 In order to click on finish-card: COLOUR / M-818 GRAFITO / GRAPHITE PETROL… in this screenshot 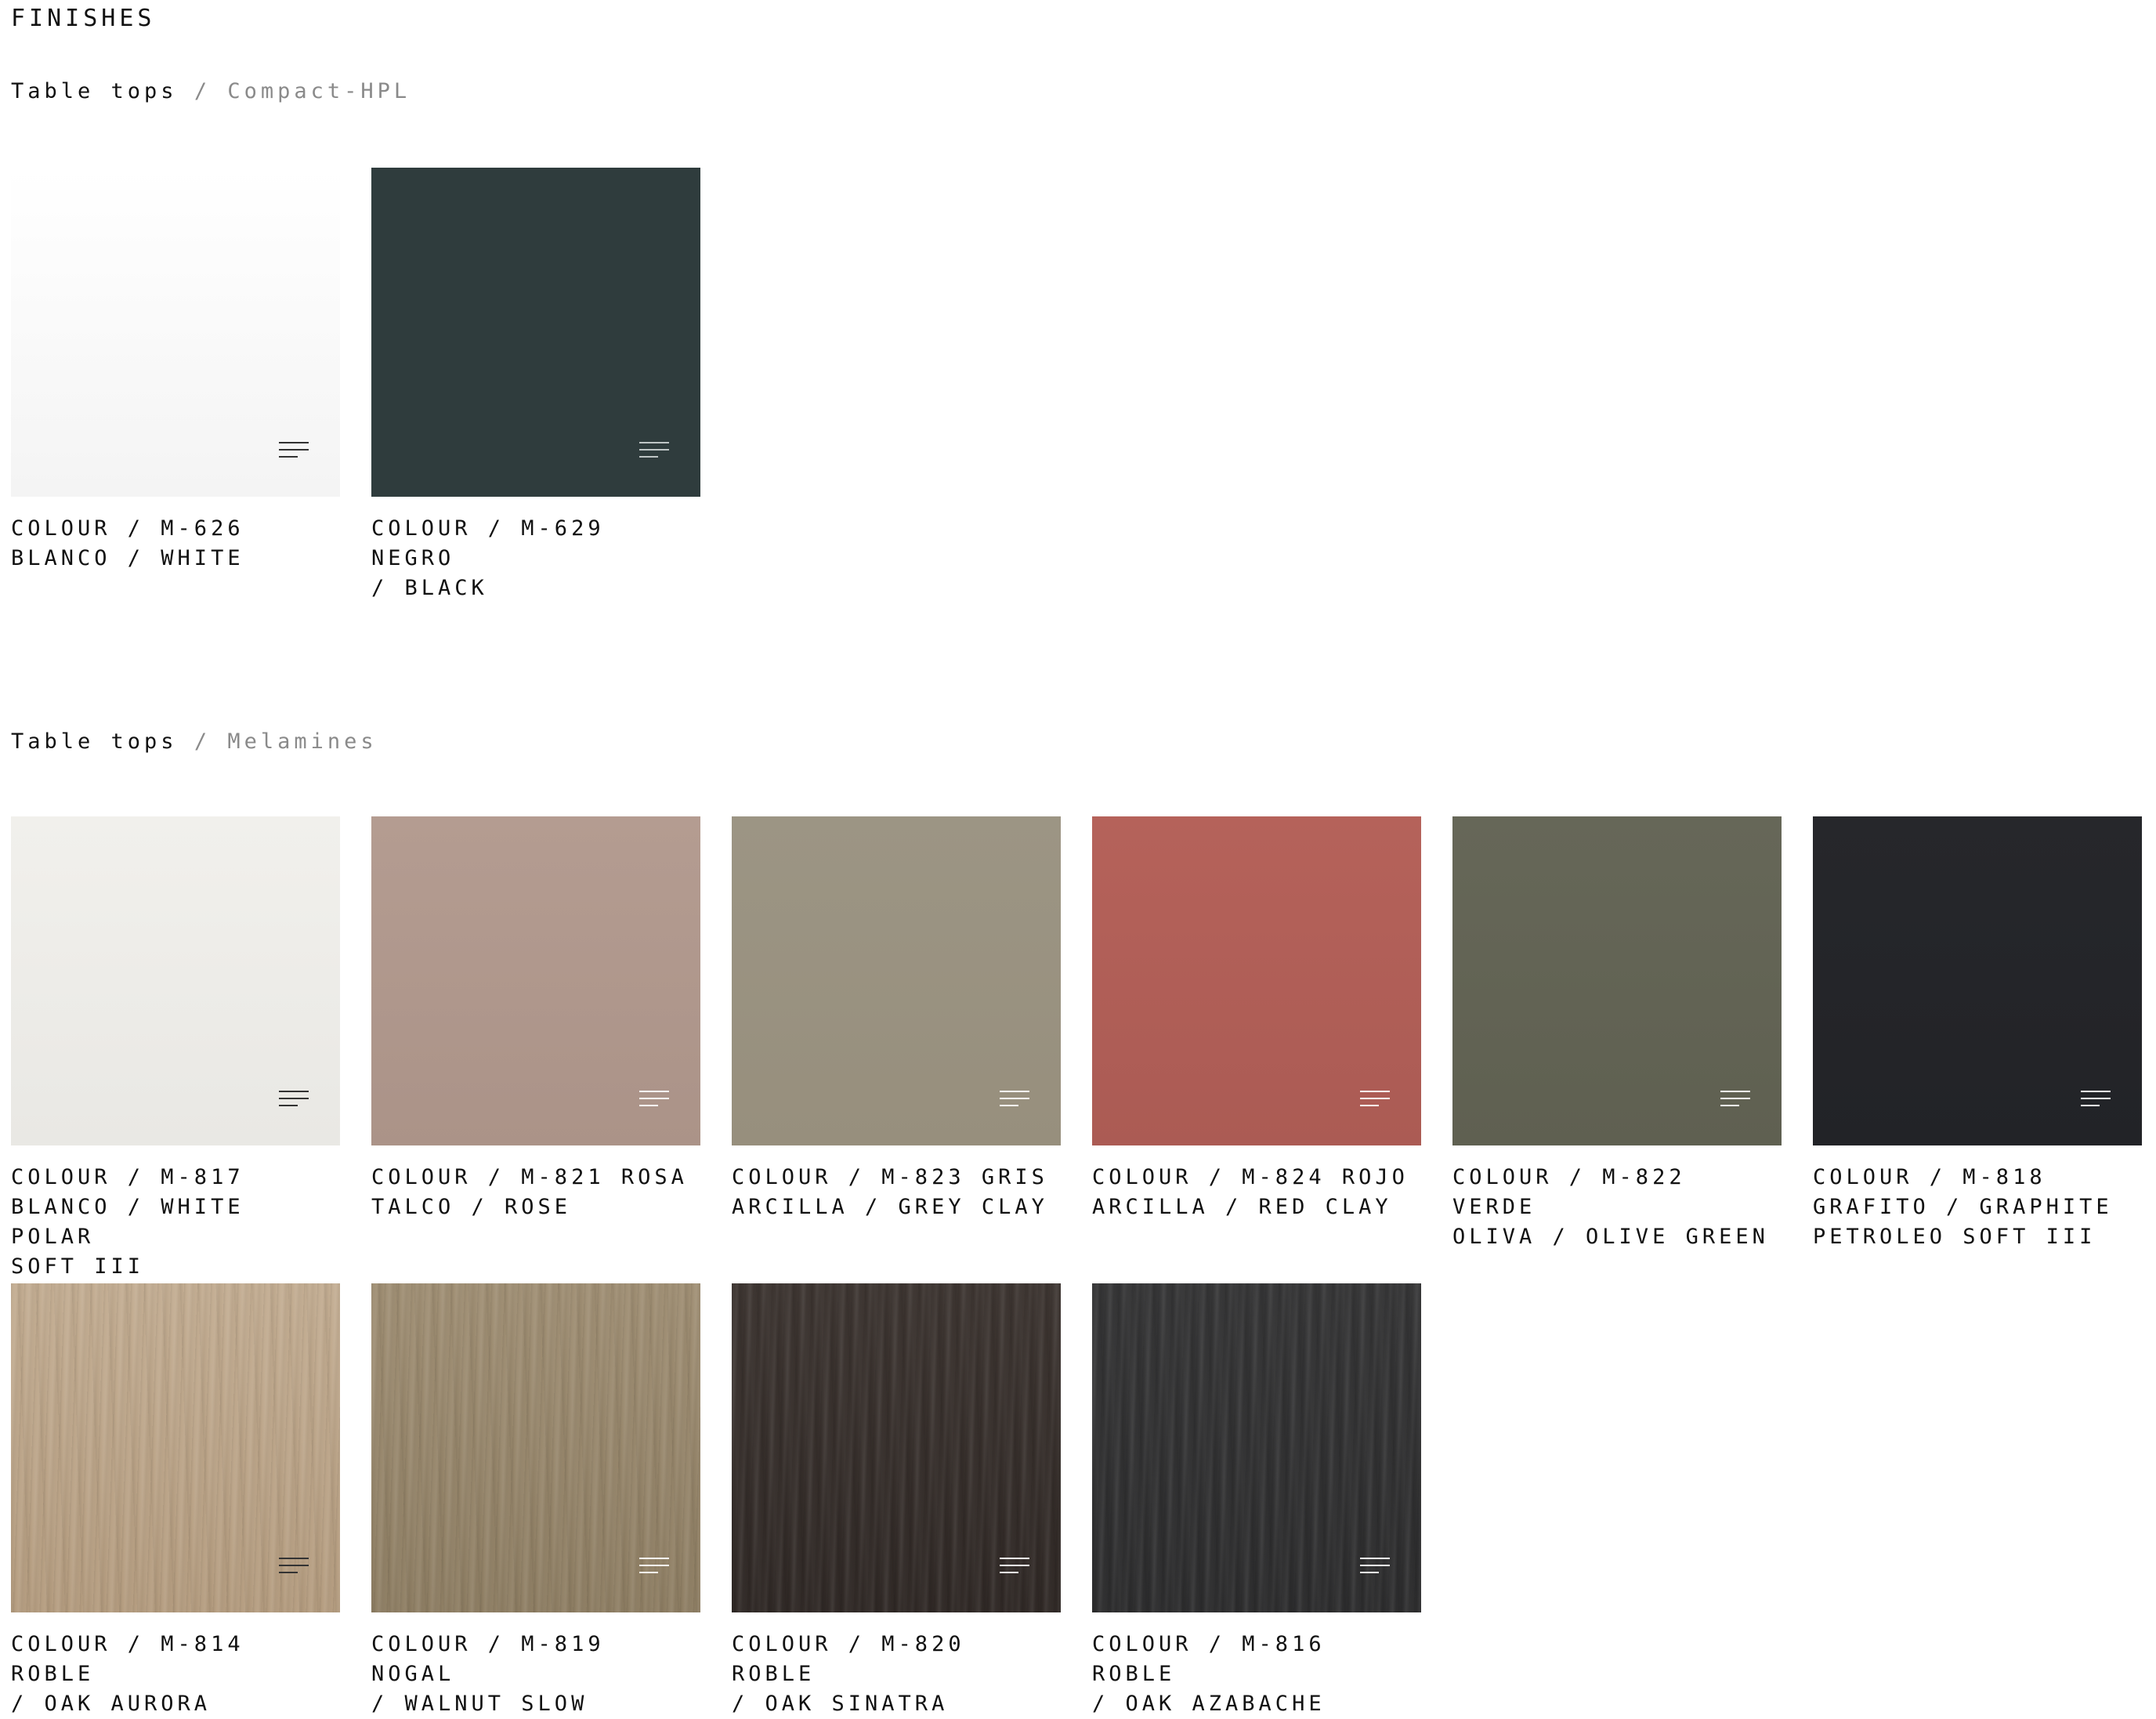, I will do `click(1977, 1034)`.